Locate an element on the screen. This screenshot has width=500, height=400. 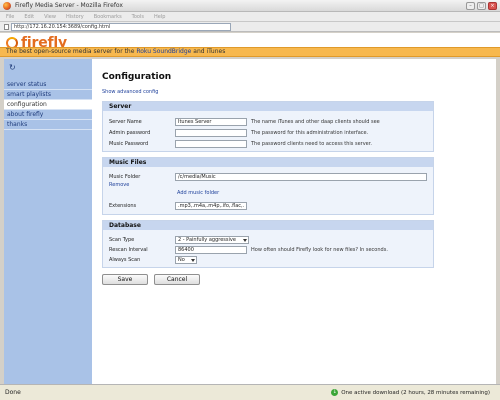
extensions-input: .mp3,.m4a,.m4p,.ifo,.flac,. is located at coordinates (211, 205).